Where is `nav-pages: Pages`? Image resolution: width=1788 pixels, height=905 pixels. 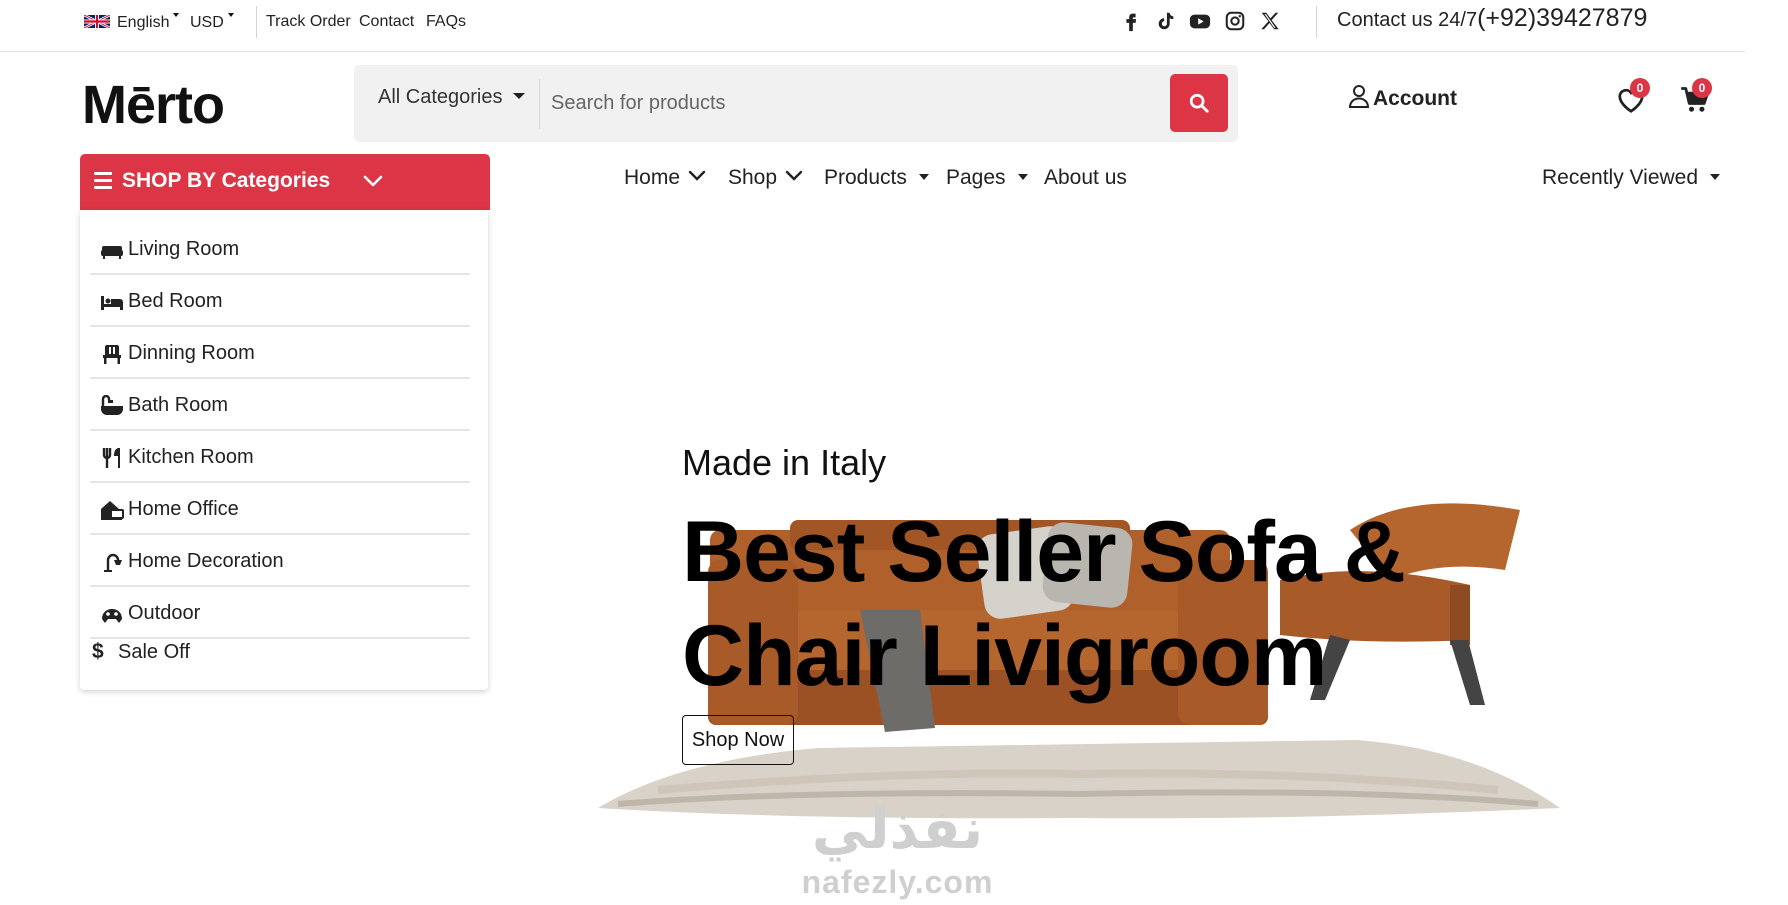
nav-pages: Pages is located at coordinates (987, 178).